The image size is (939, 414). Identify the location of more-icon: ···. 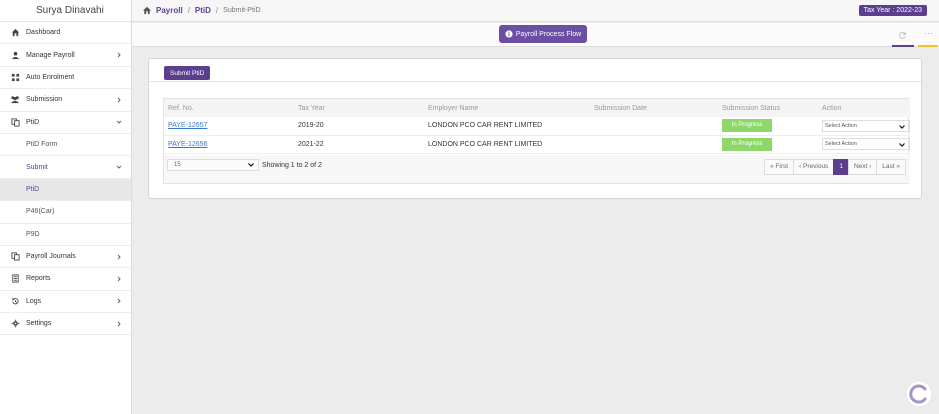
(929, 34).